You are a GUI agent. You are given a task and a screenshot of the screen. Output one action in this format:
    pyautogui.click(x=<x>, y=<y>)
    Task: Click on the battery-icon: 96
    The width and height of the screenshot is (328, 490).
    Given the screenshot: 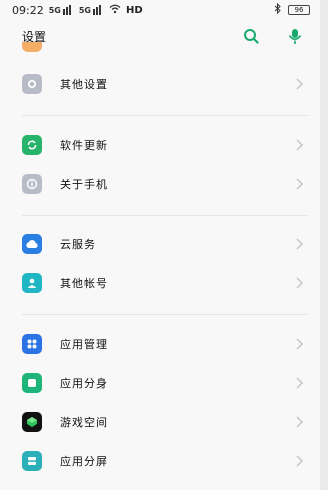 What is the action you would take?
    pyautogui.click(x=299, y=10)
    